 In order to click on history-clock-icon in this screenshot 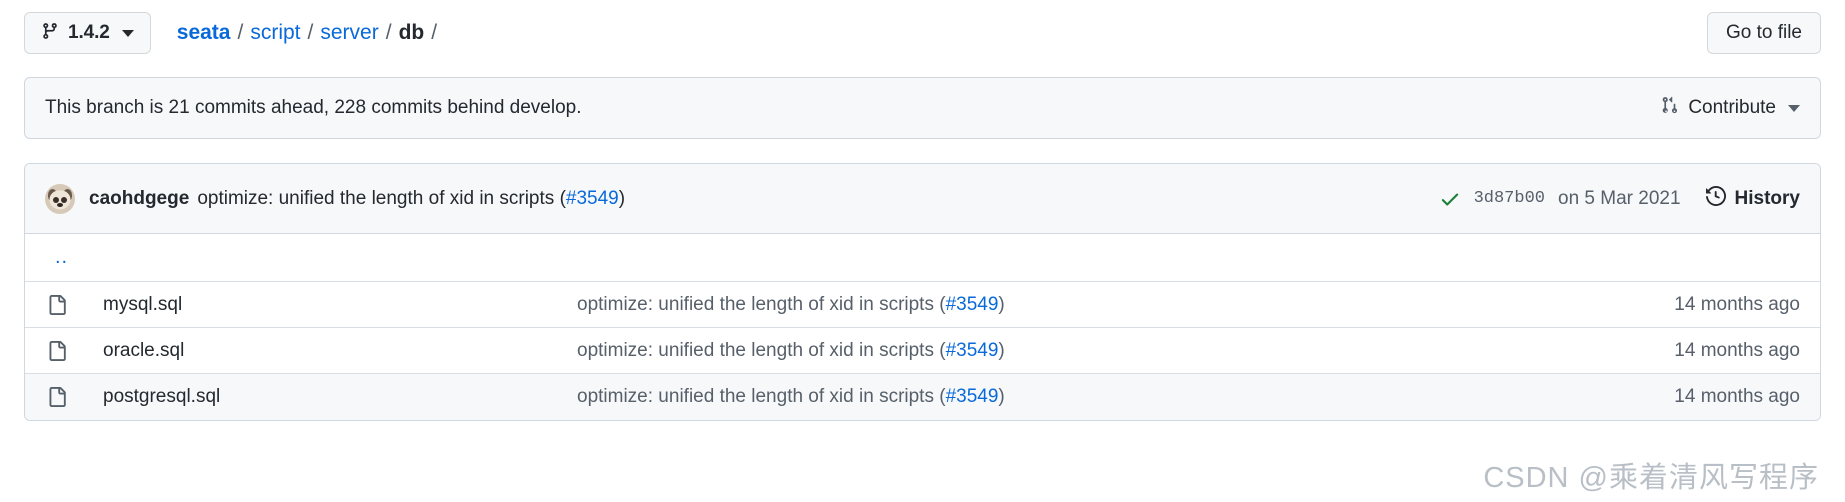, I will do `click(1715, 198)`.